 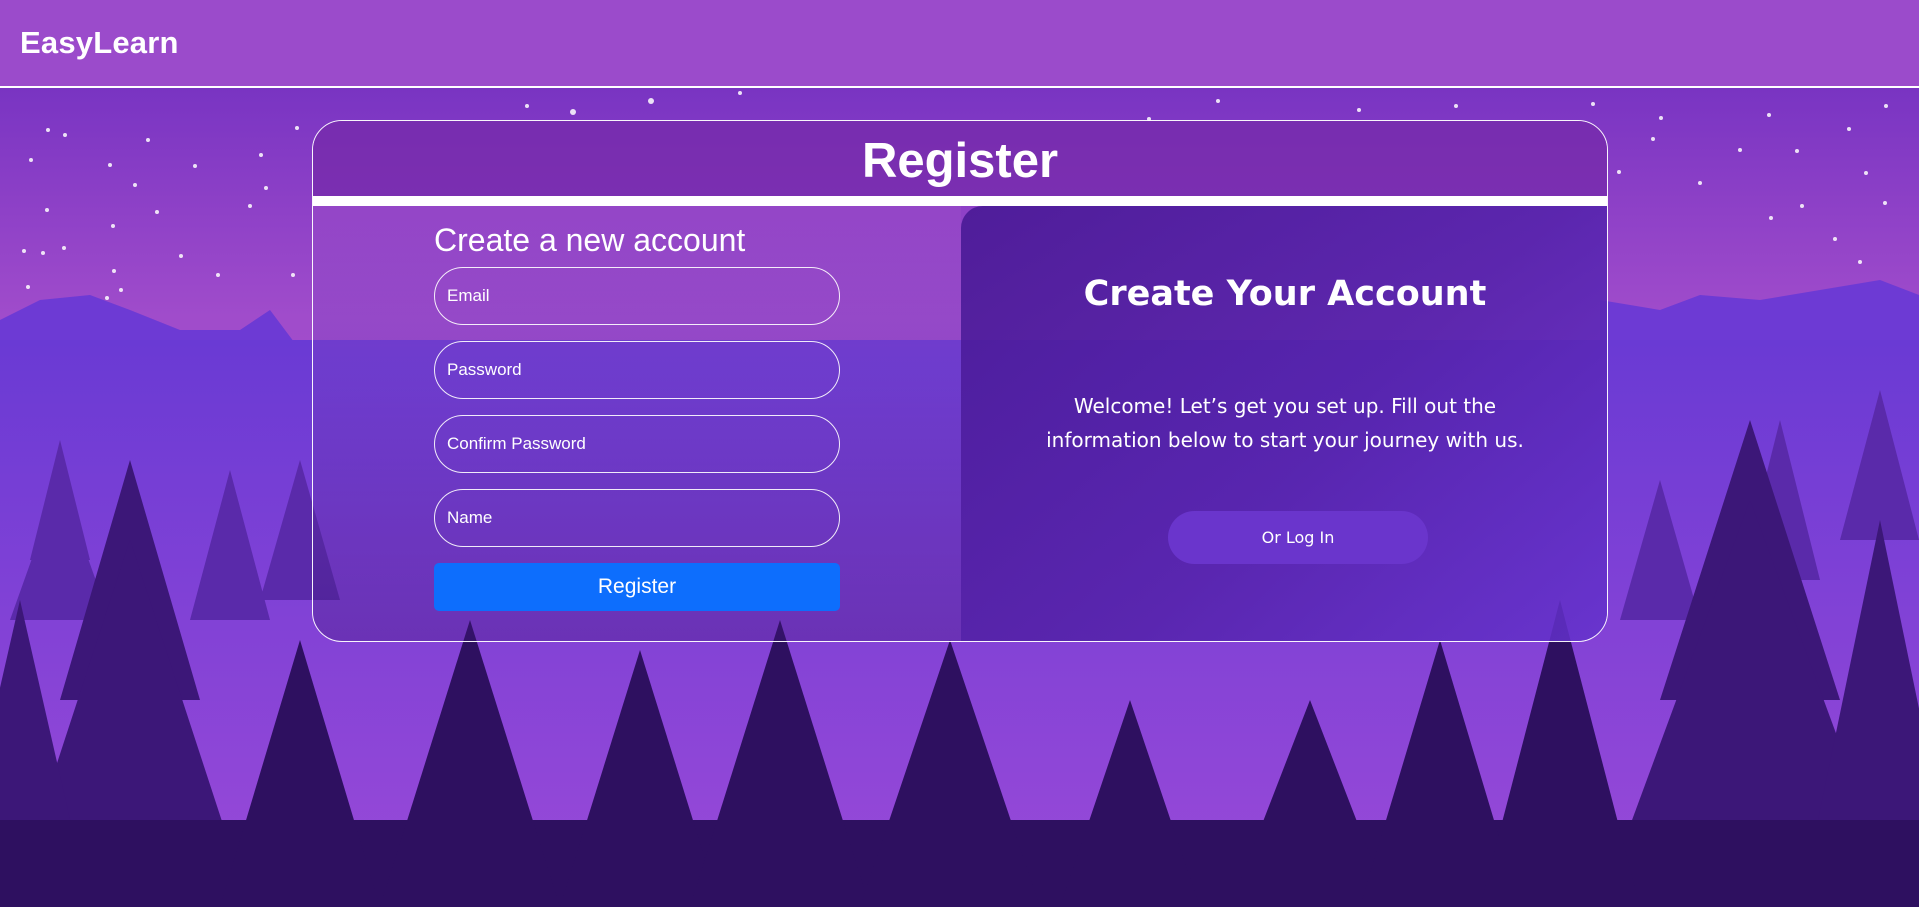 I want to click on page-title: Register, so click(x=960, y=161).